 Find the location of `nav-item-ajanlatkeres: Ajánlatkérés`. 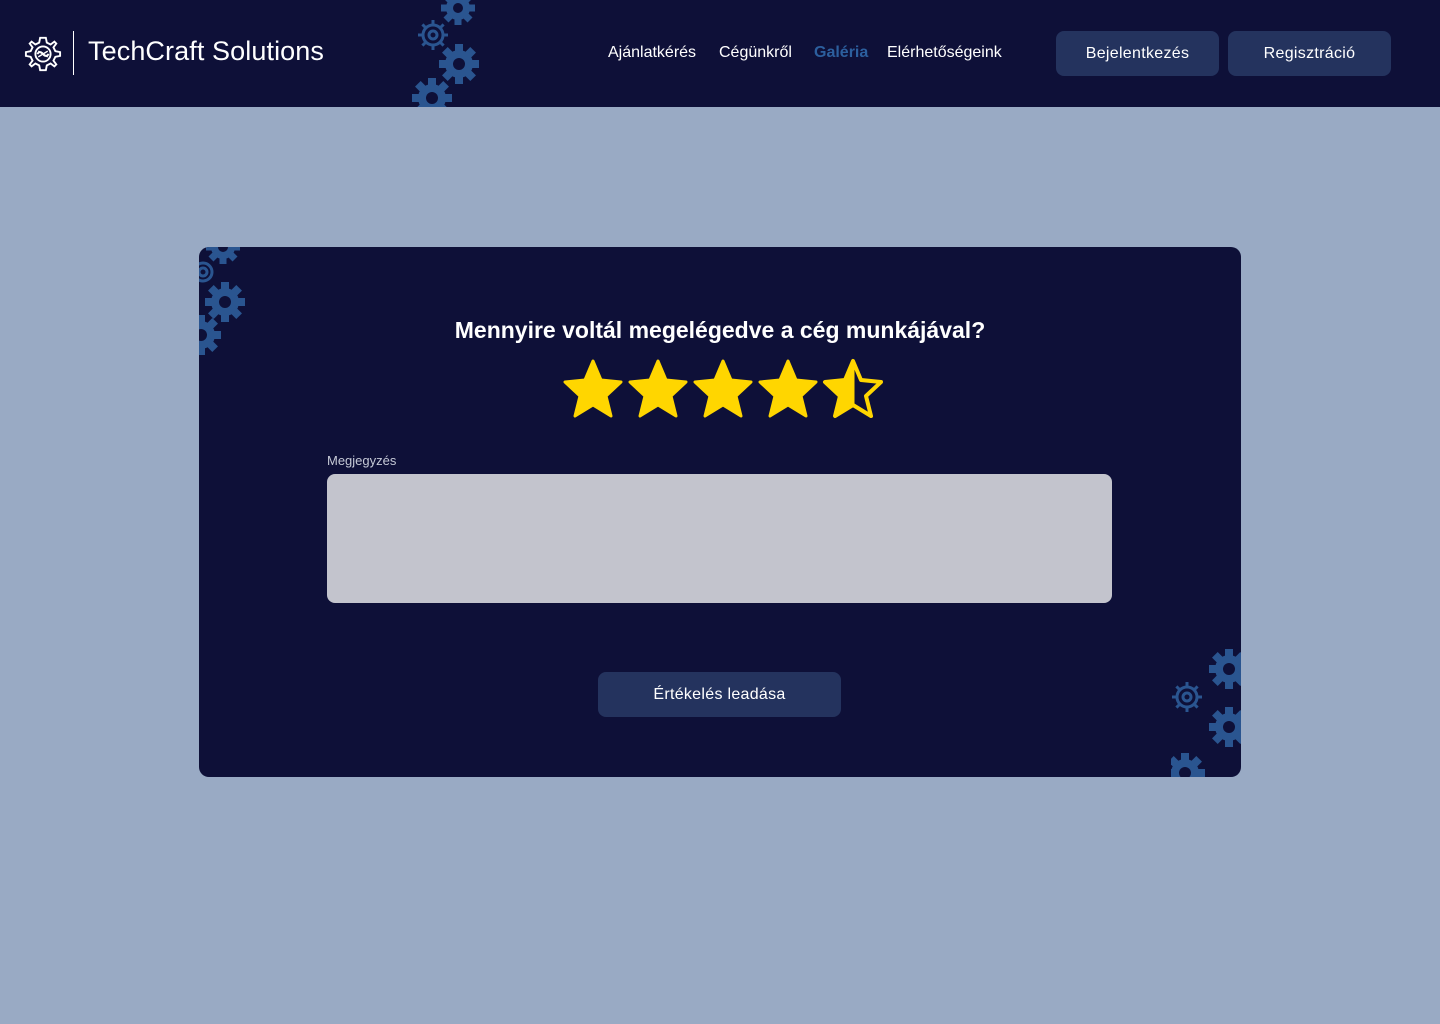

nav-item-ajanlatkeres: Ajánlatkérés is located at coordinates (652, 53).